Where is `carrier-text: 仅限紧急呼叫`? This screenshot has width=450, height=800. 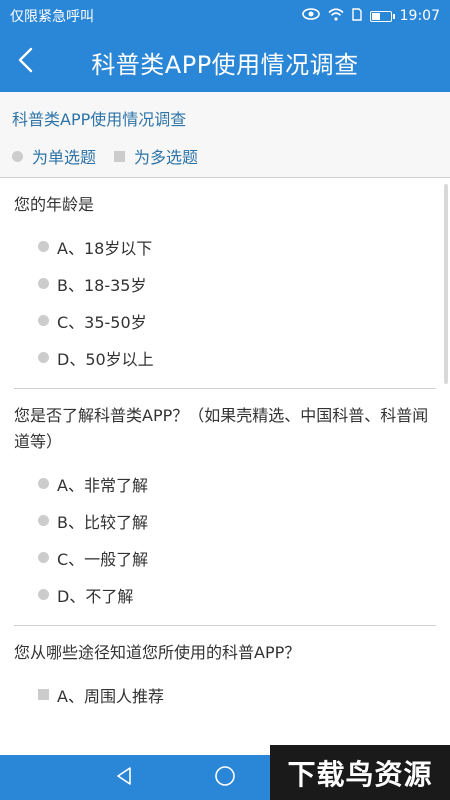
carrier-text: 仅限紧急呼叫 is located at coordinates (52, 17).